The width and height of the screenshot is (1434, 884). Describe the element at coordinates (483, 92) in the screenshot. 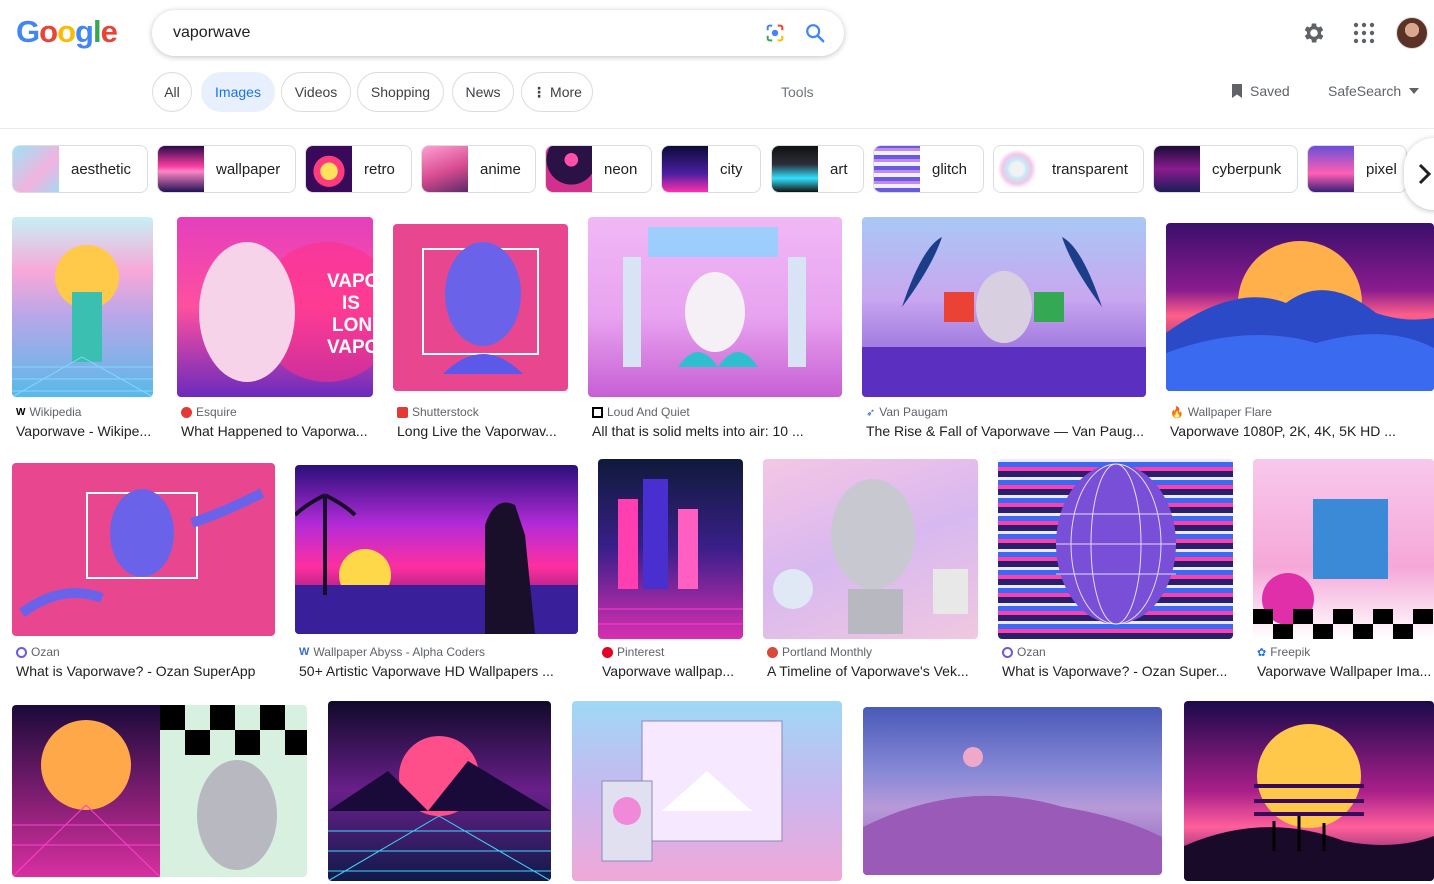

I see `tab-news: News` at that location.